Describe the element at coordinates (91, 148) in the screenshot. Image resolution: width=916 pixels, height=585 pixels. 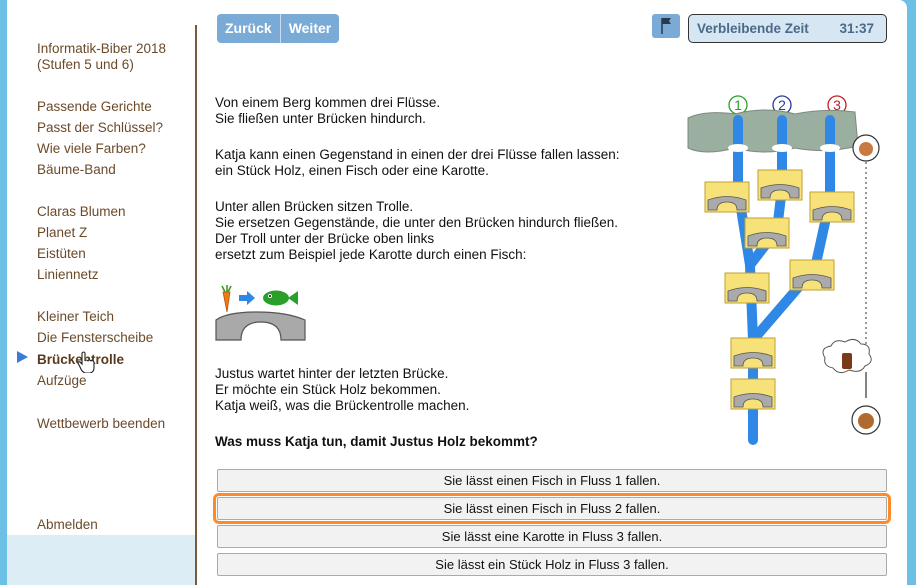
I see `sidebar-item-wie-viele-farben: Wie viele Farben?` at that location.